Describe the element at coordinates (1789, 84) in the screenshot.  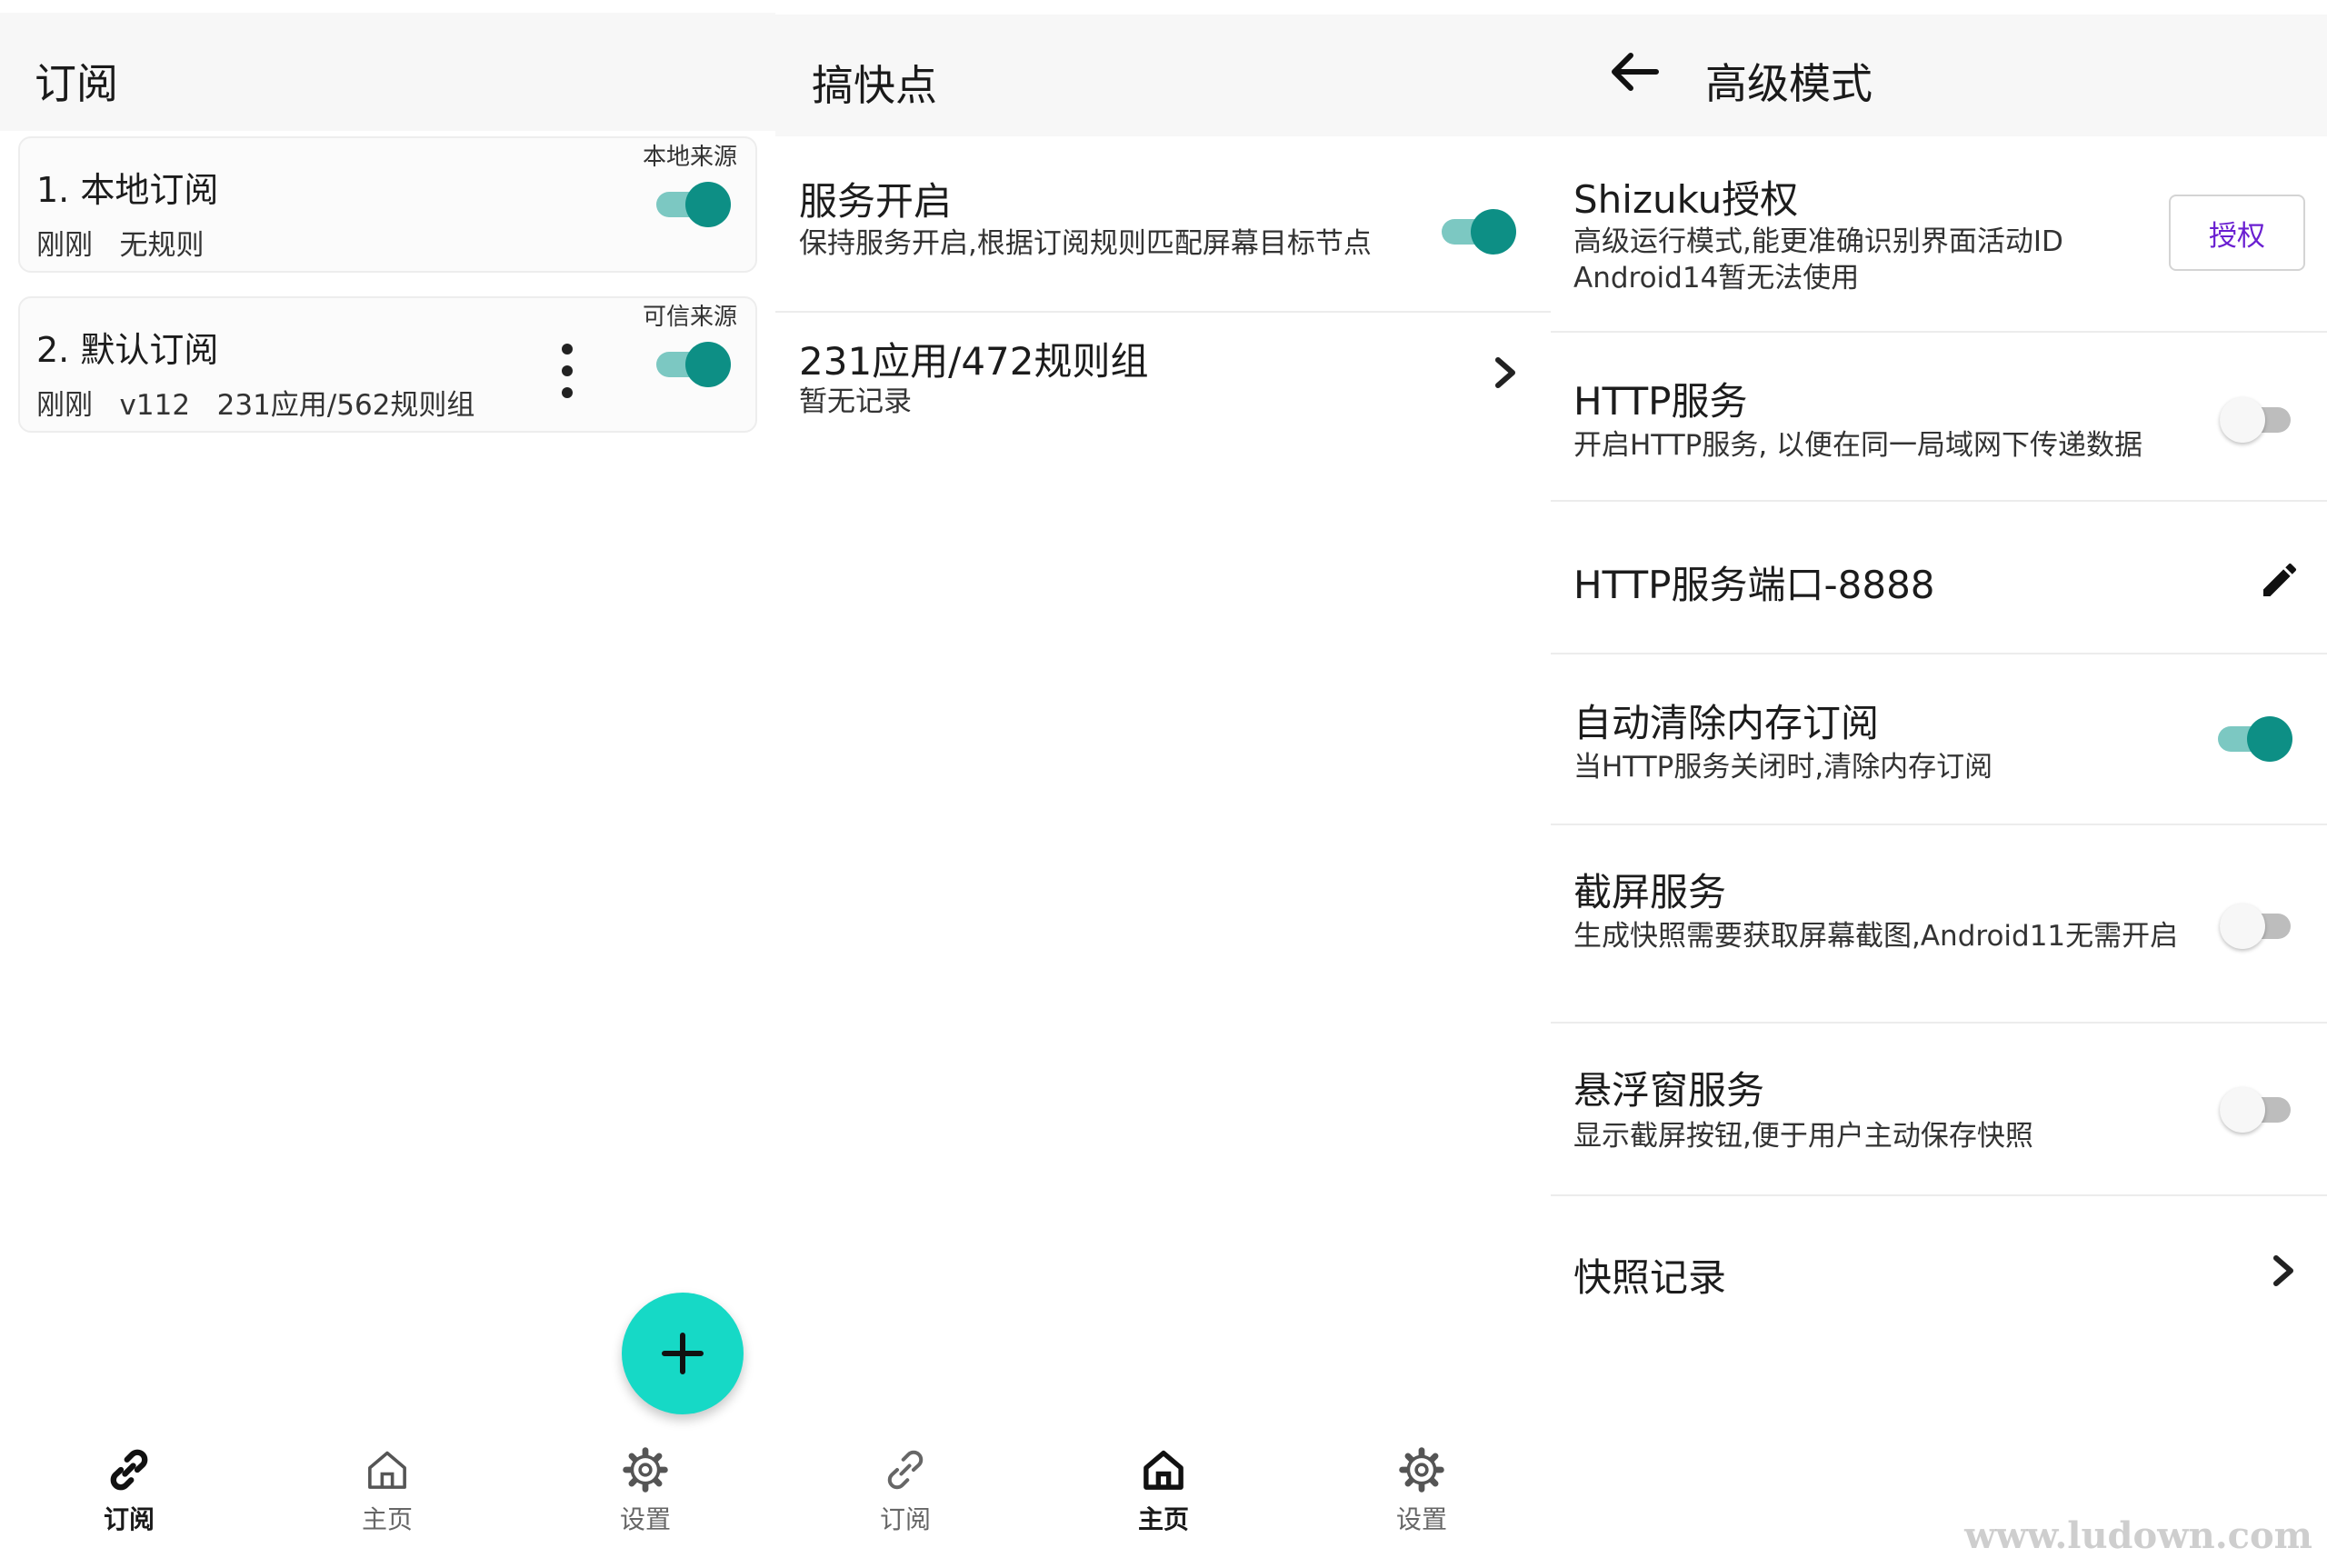
I see `page-title: 高级模式` at that location.